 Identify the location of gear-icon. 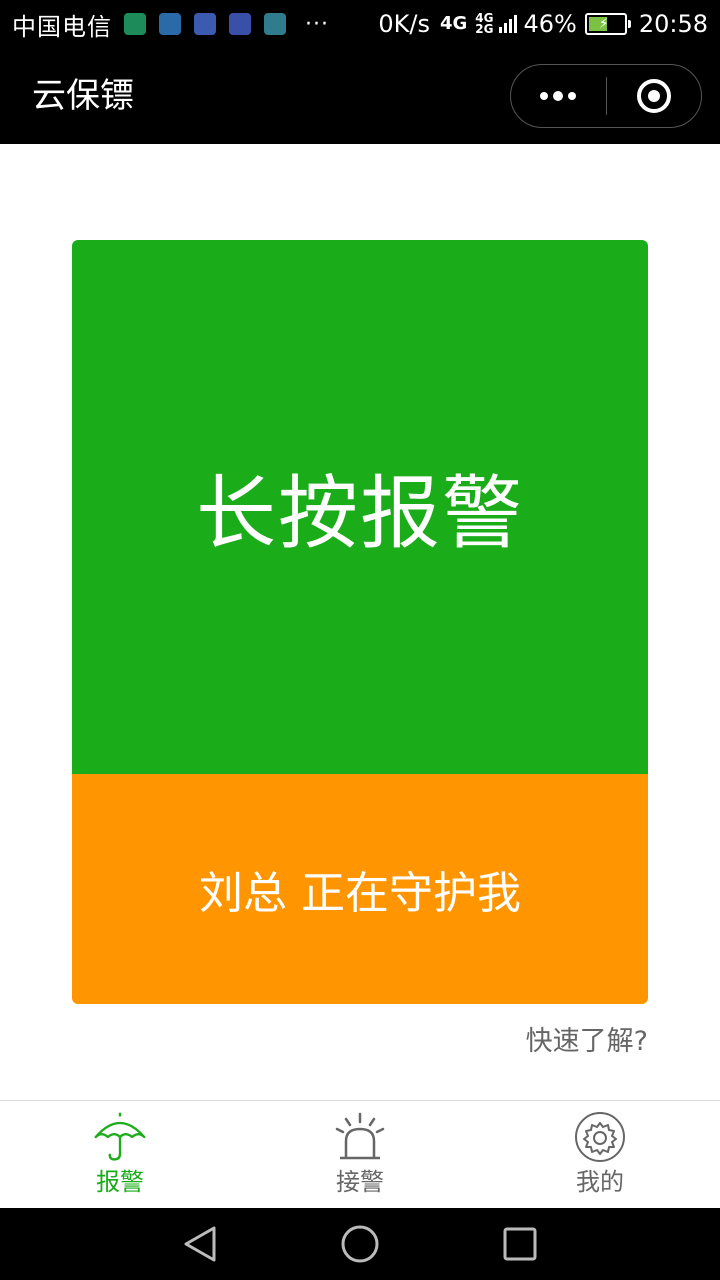
(600, 1137).